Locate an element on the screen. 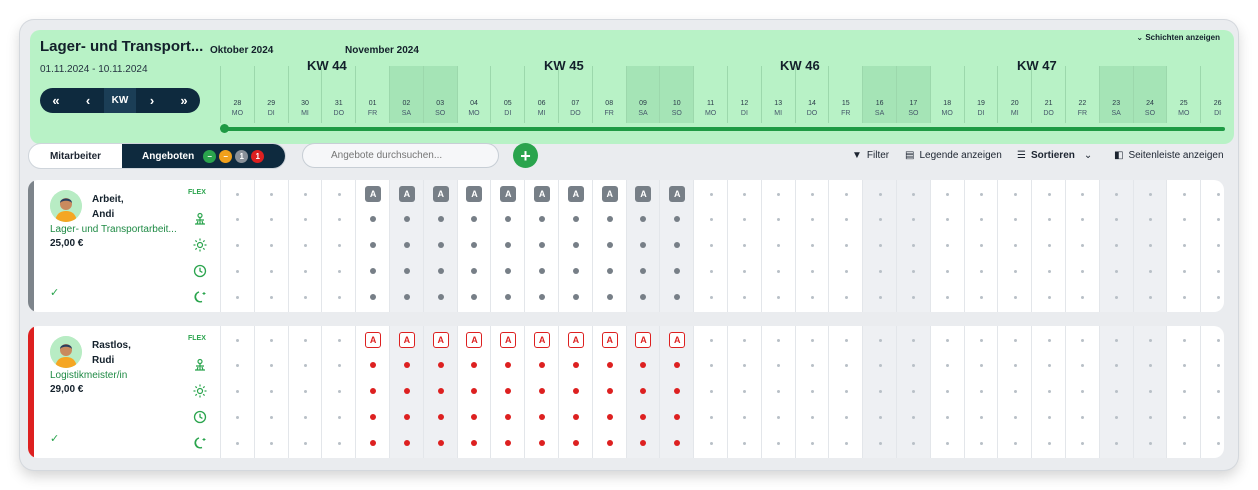 The width and height of the screenshot is (1258, 490). prev-week-button: ‹ is located at coordinates (88, 100).